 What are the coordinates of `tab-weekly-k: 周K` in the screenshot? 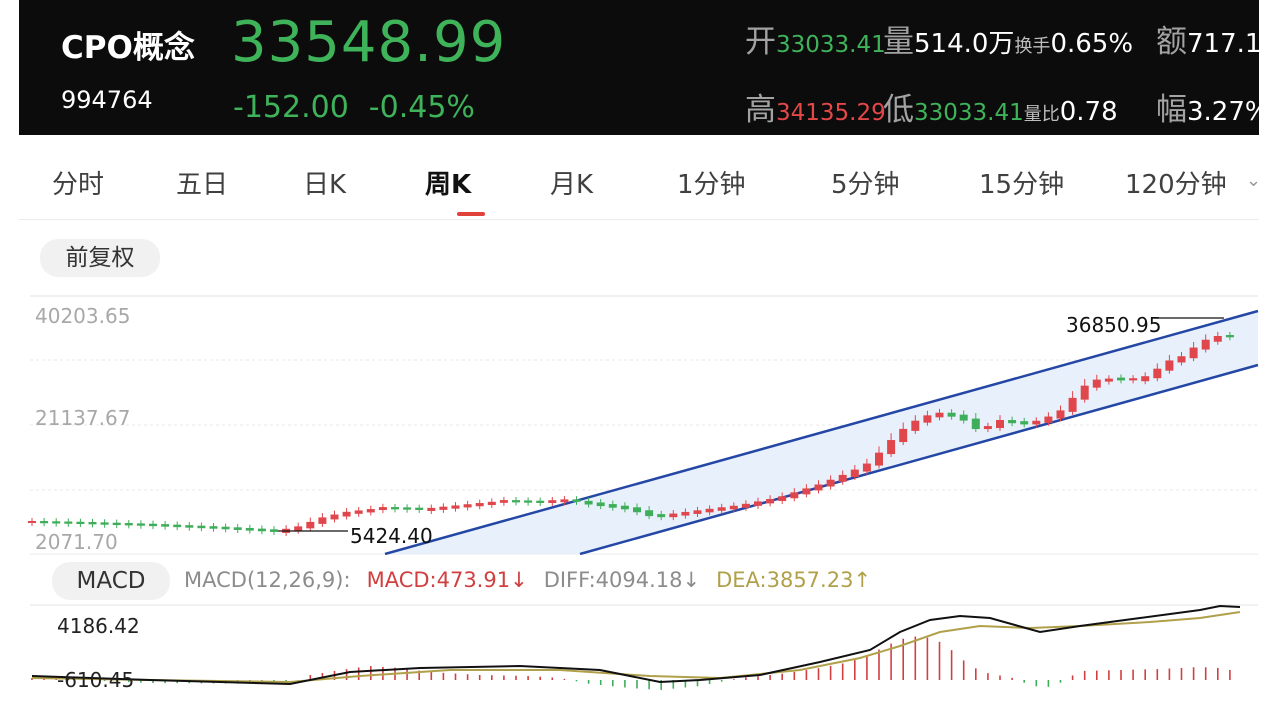 It's located at (448, 182).